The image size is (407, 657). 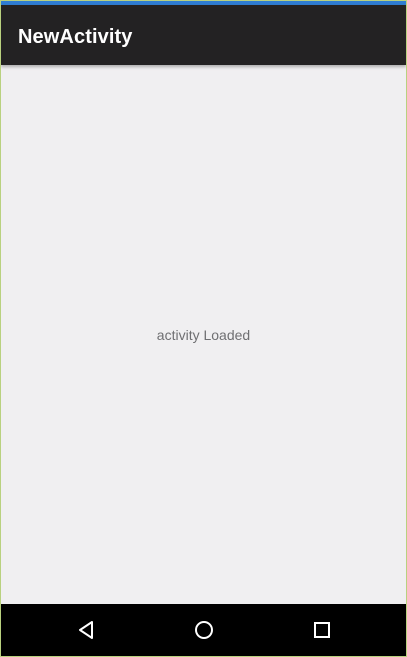 I want to click on activity-title: NewActivity, so click(x=75, y=37).